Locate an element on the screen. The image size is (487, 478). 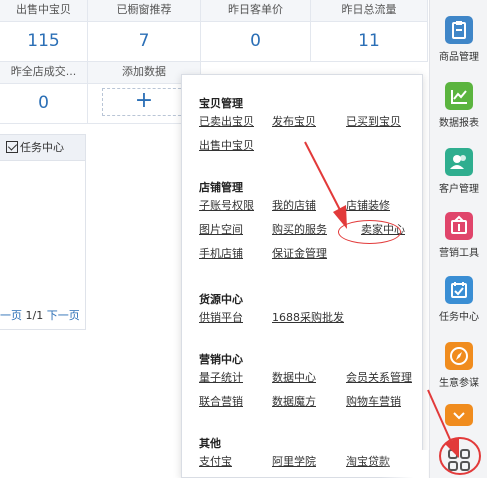
apps-highlight-circle is located at coordinates (460, 456).